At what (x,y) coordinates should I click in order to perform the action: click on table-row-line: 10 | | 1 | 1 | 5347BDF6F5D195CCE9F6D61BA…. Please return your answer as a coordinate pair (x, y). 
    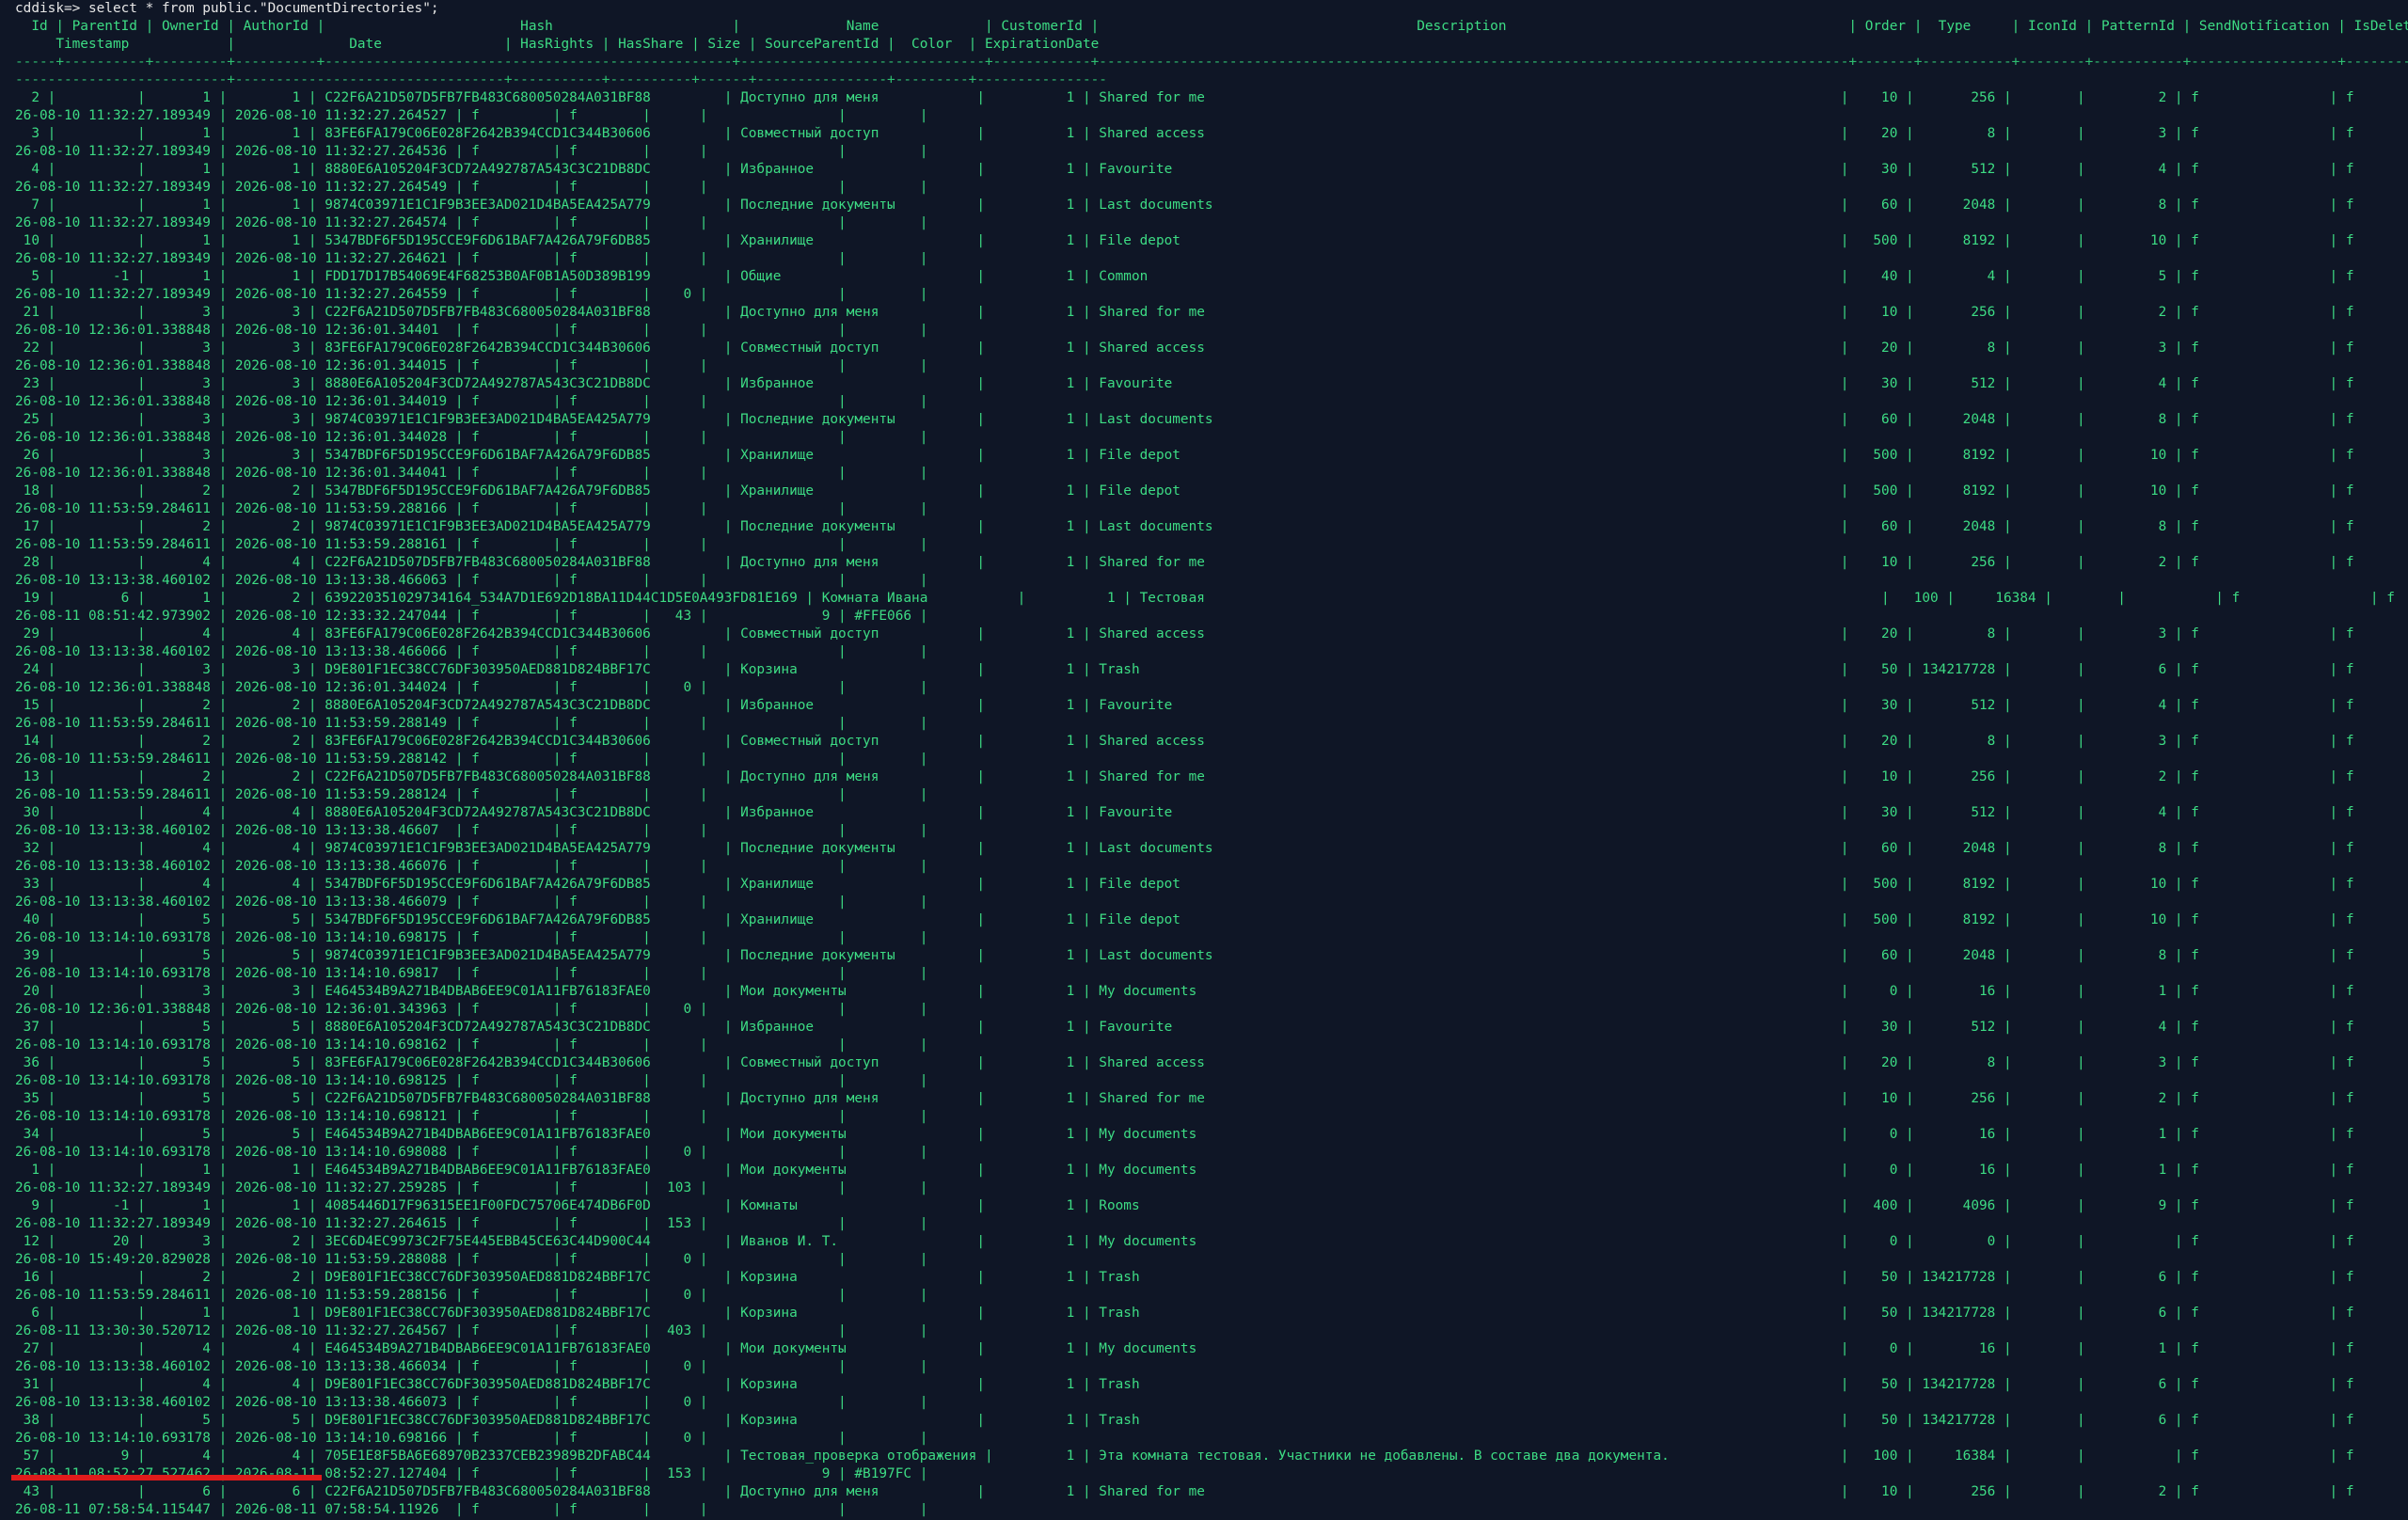
    Looking at the image, I should click on (1211, 240).